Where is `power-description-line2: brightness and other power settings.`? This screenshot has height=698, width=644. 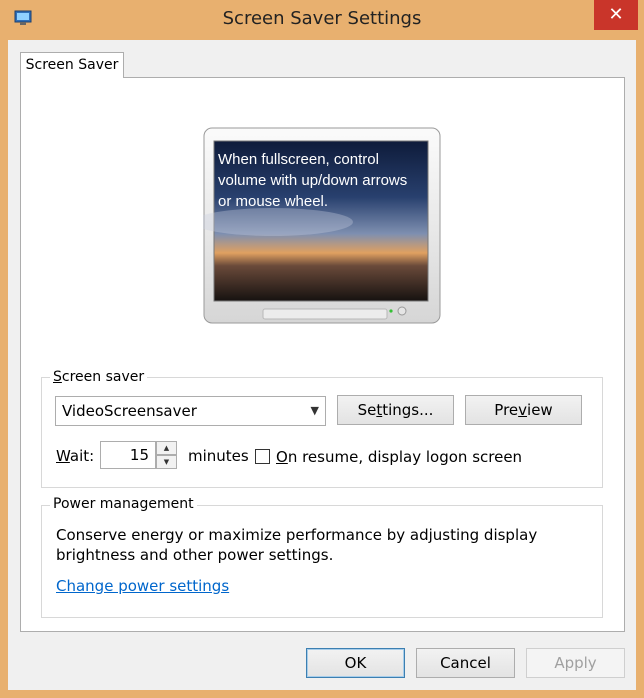 power-description-line2: brightness and other power settings. is located at coordinates (195, 555).